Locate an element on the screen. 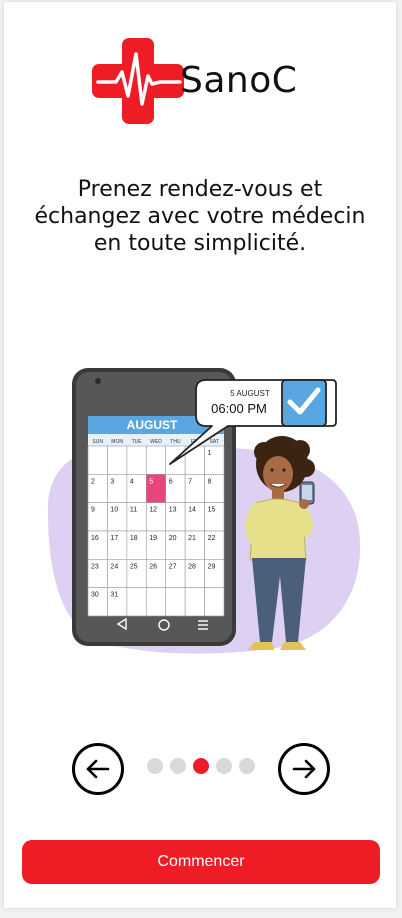 Image resolution: width=402 pixels, height=918 pixels. calendar-day: 30 is located at coordinates (95, 595).